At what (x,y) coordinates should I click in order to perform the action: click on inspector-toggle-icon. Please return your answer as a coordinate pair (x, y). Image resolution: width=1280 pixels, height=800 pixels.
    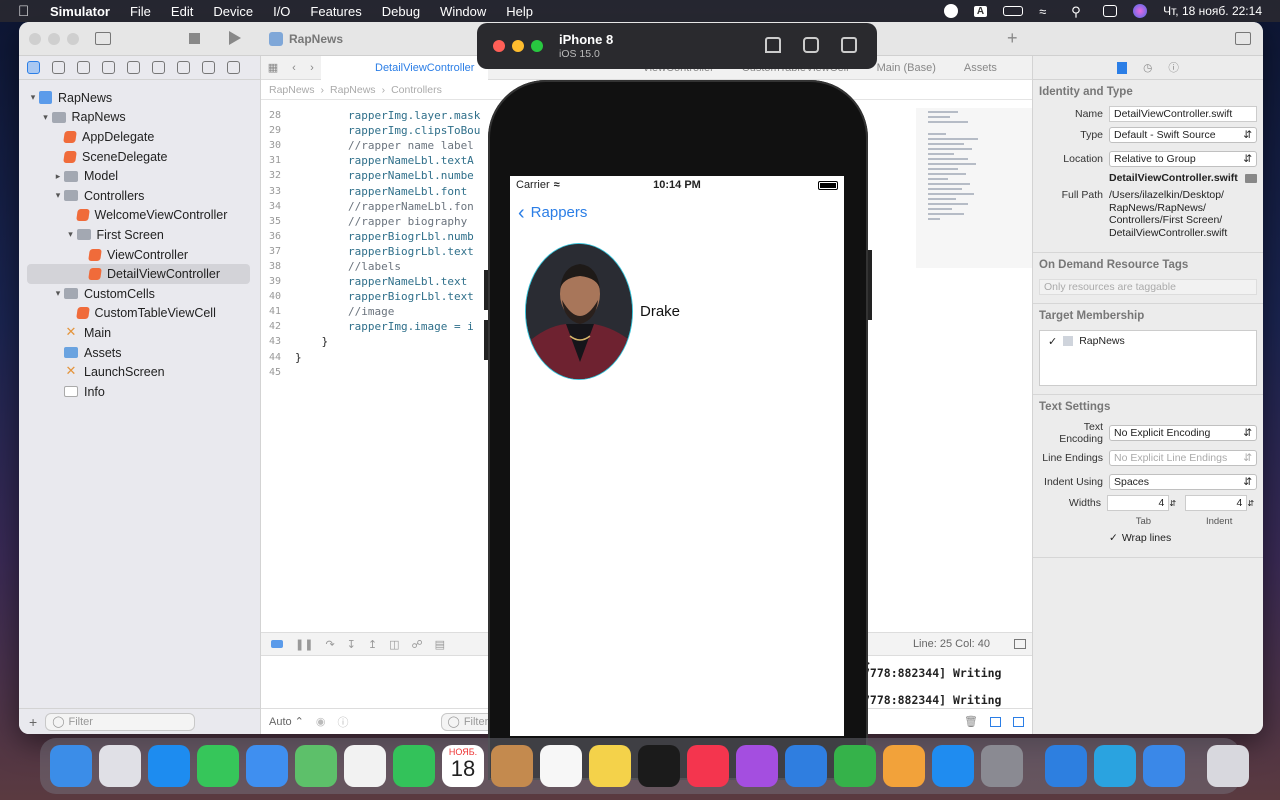
    Looking at the image, I should click on (1243, 38).